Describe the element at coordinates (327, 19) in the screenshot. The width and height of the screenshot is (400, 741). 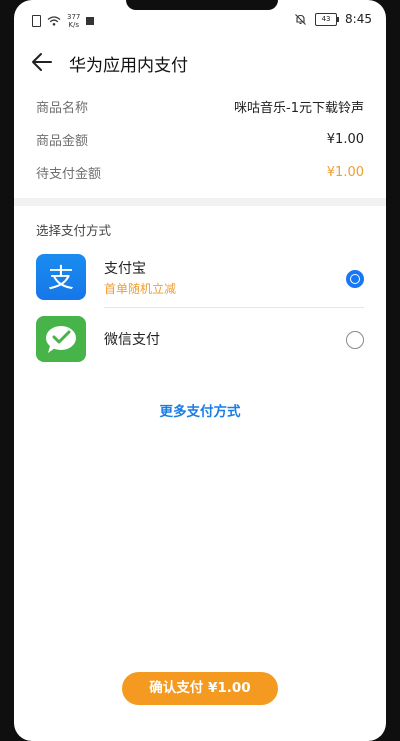
I see `battery-indicator: 43` at that location.